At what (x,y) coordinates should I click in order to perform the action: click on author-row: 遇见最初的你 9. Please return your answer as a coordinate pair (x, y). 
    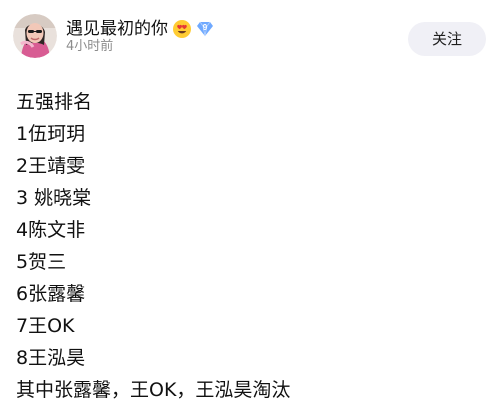
    Looking at the image, I should click on (140, 29).